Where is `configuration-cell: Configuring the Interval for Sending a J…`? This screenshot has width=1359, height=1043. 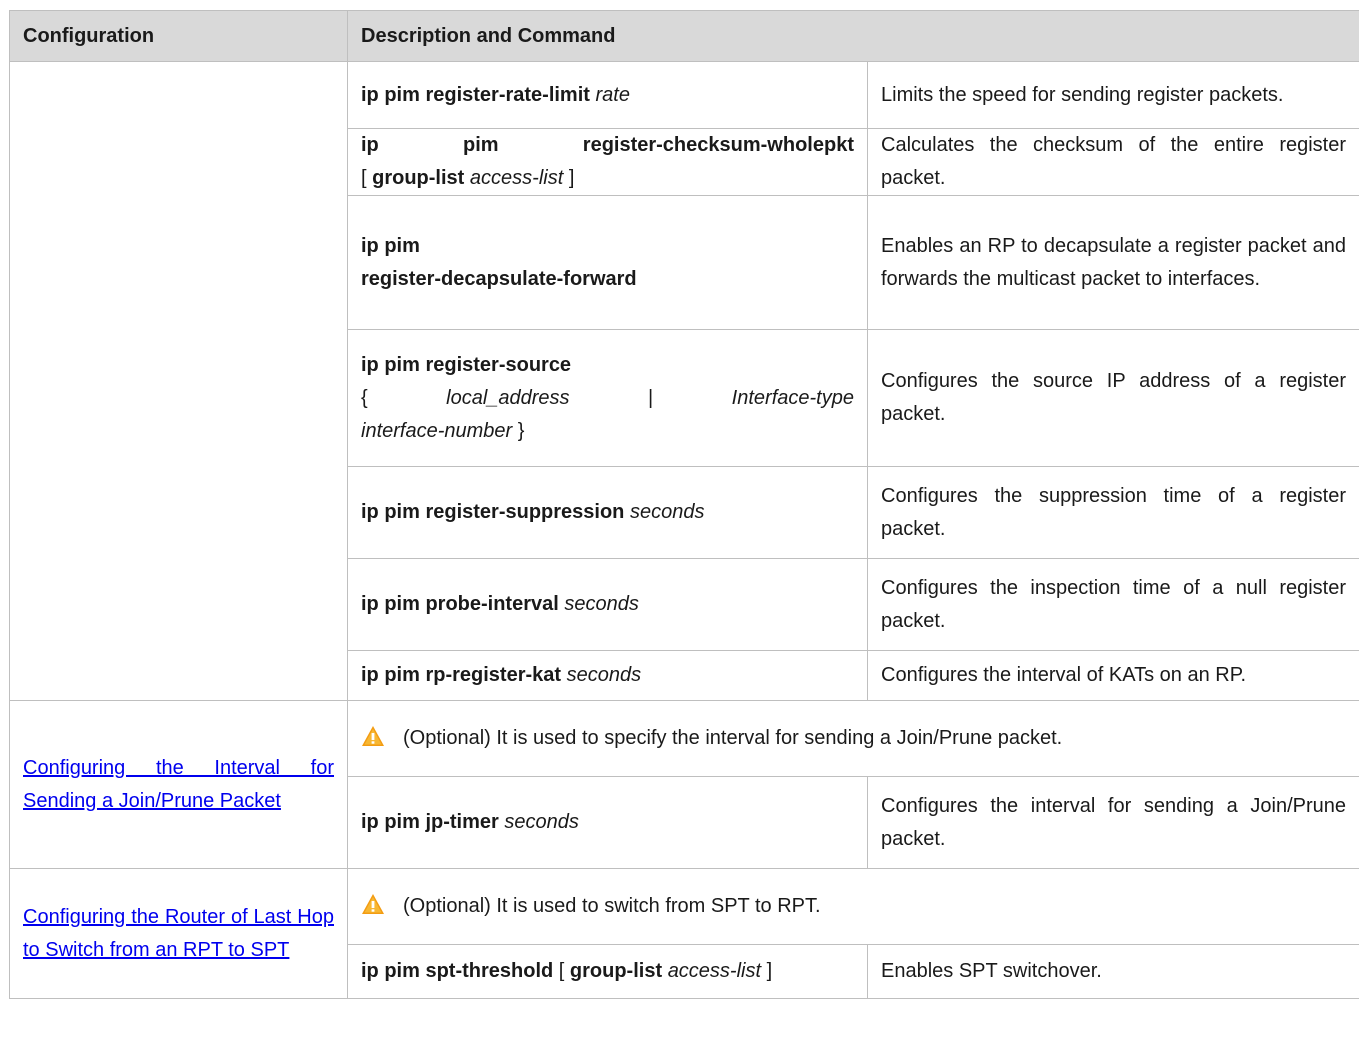 configuration-cell: Configuring the Interval for Sending a J… is located at coordinates (178, 784).